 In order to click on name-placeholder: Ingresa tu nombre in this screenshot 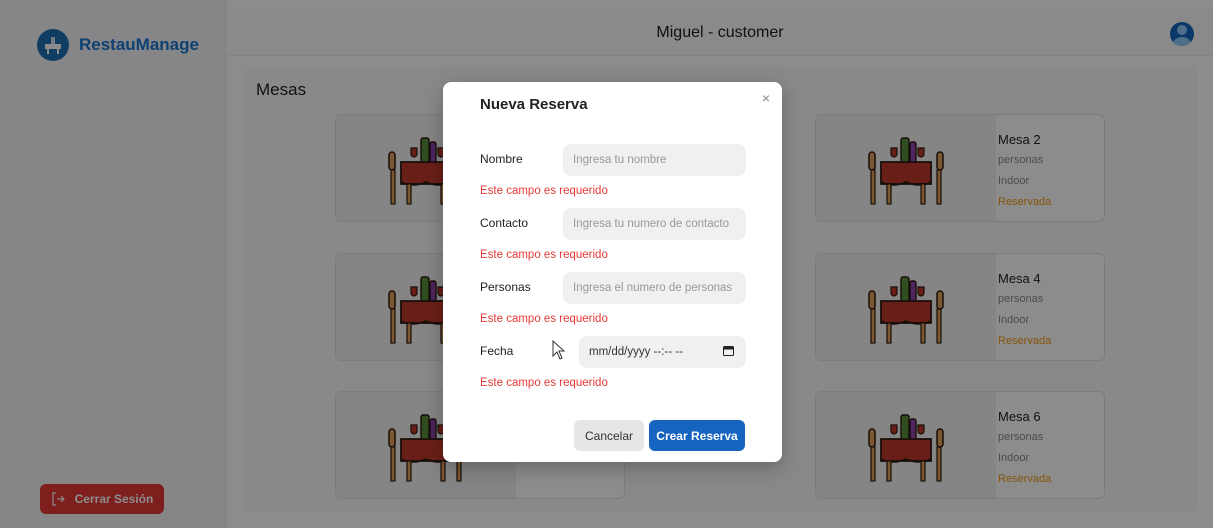, I will do `click(620, 160)`.